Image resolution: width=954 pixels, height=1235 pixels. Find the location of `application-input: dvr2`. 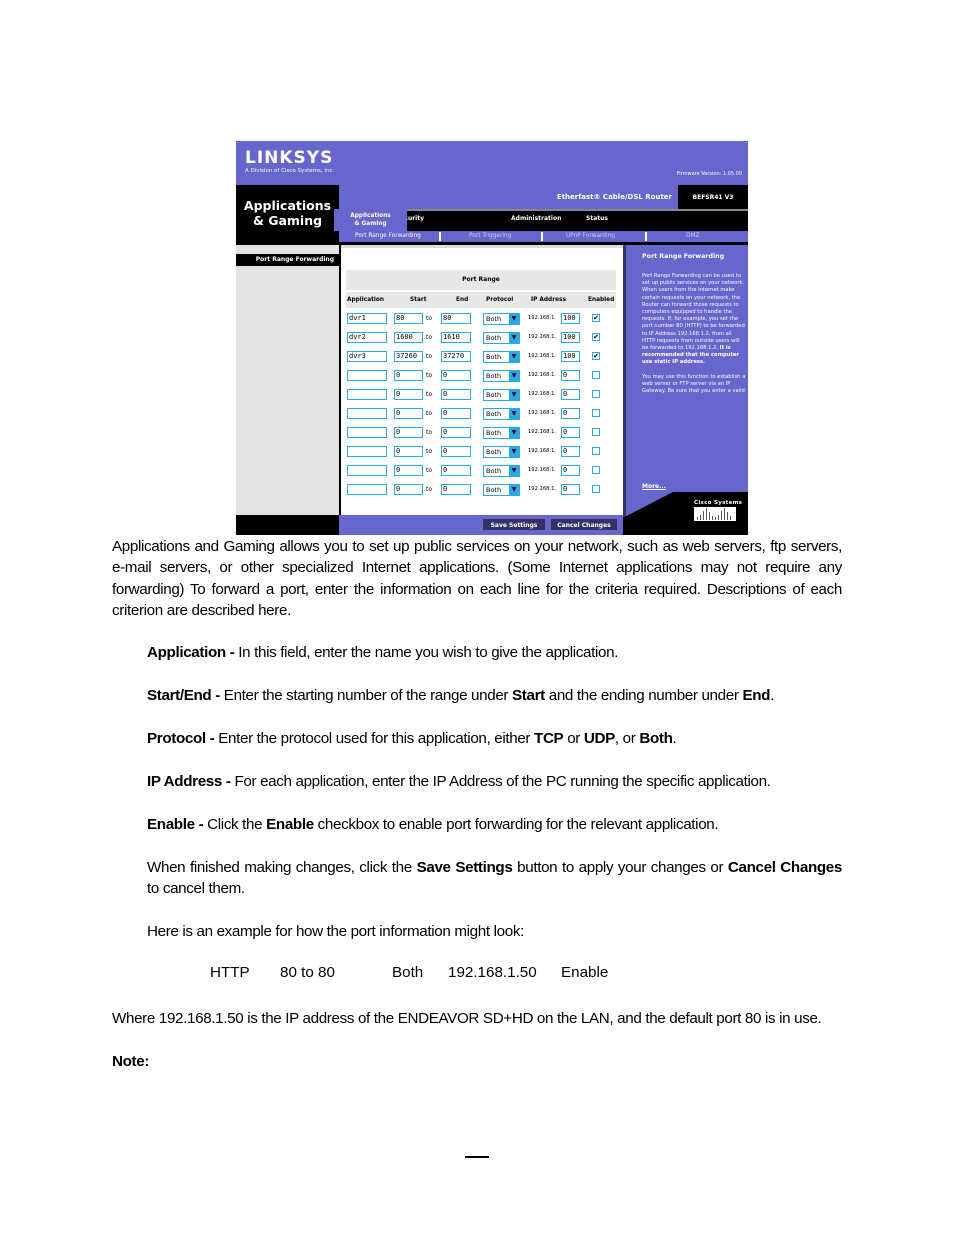

application-input: dvr2 is located at coordinates (367, 337).